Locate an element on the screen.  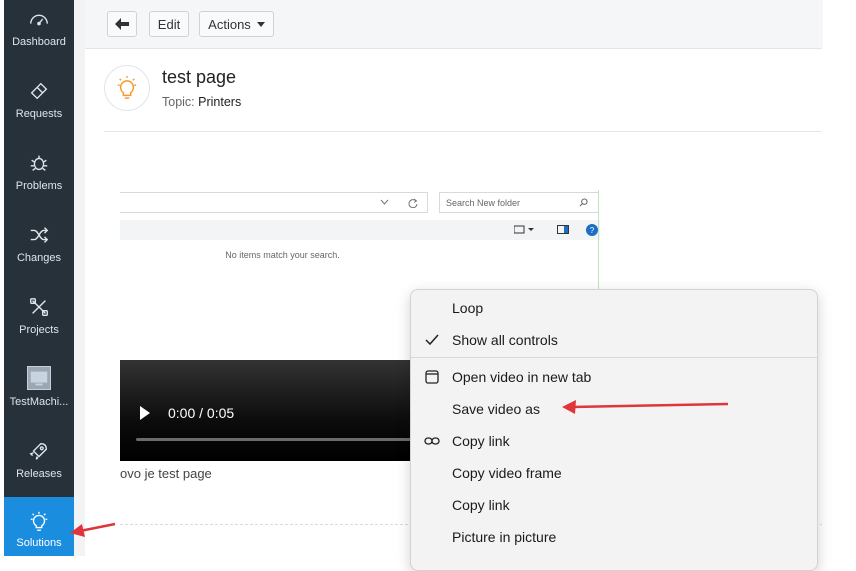
menu-item-loop: Loop is located at coordinates (614, 308).